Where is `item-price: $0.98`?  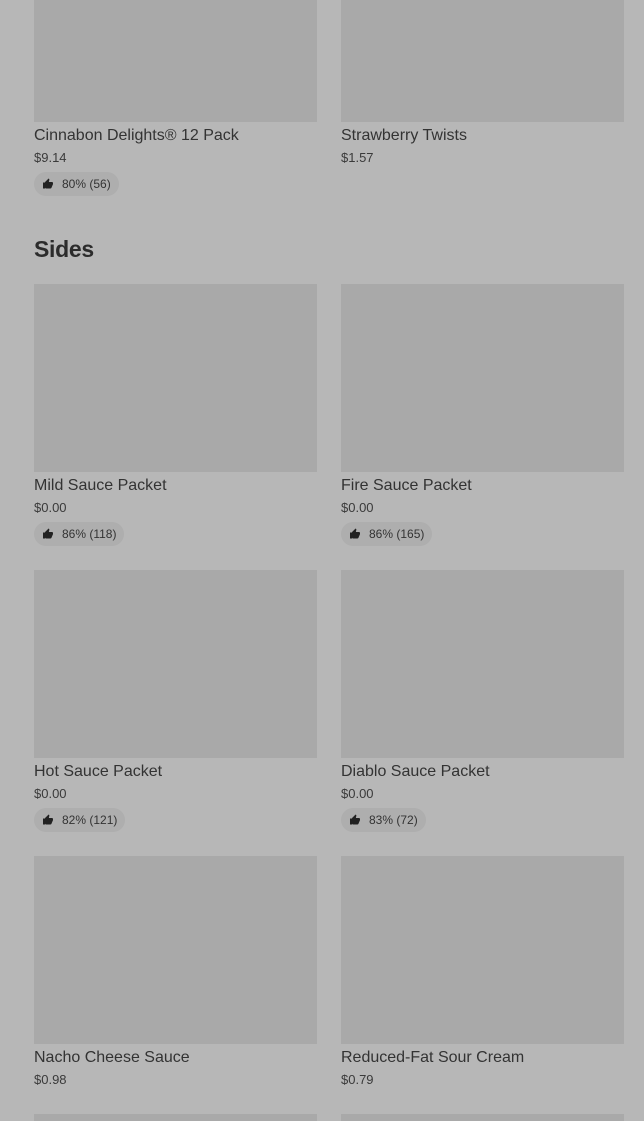
item-price: $0.98 is located at coordinates (50, 1079).